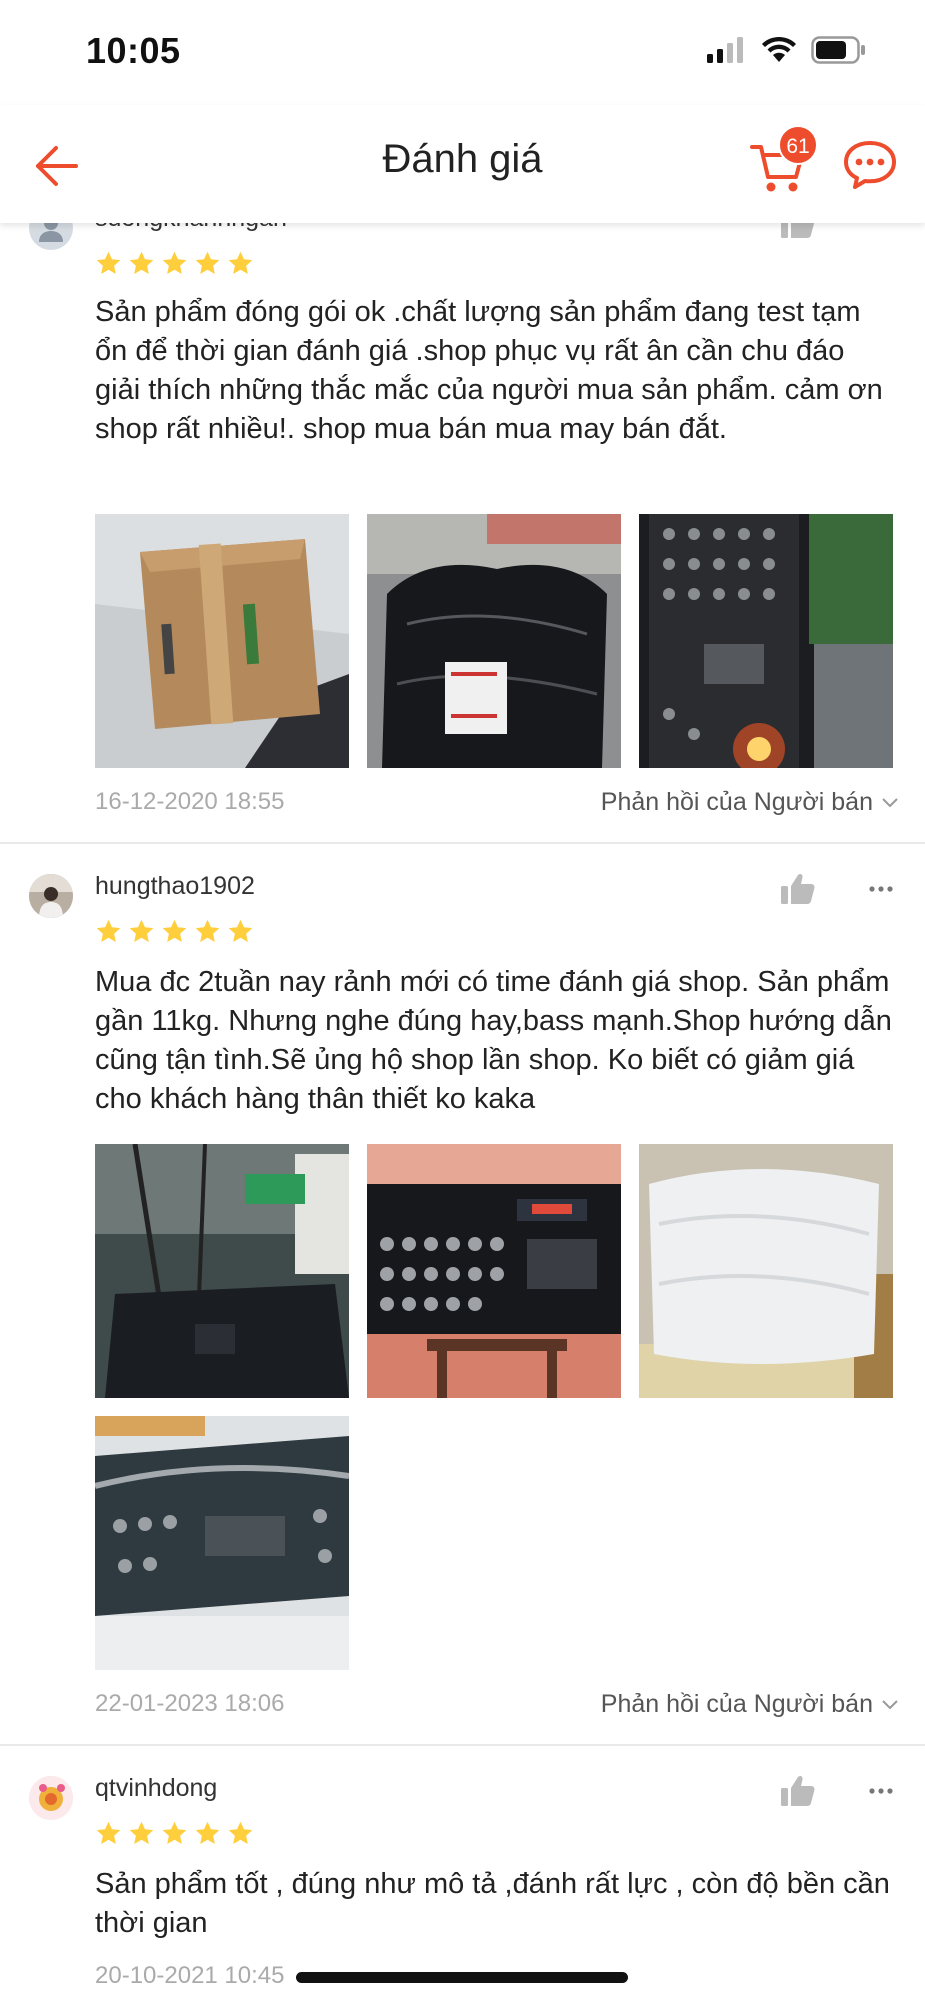 The height and width of the screenshot is (2000, 925). I want to click on chat-icon, so click(870, 165).